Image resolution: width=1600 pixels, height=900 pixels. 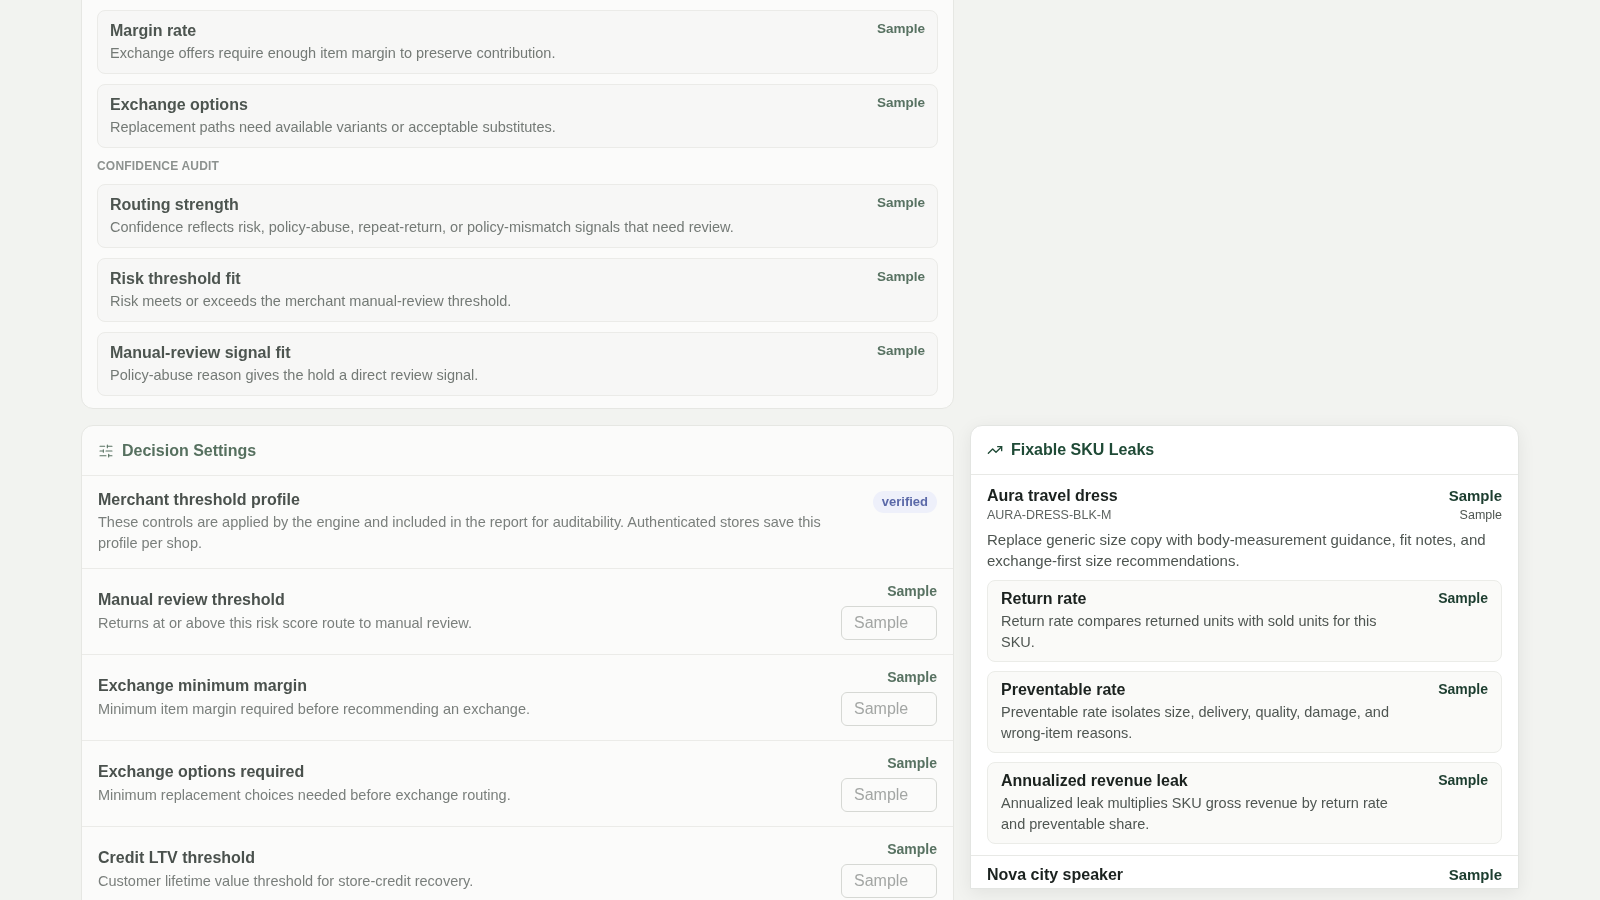 I want to click on setting-title: Manual review threshold, so click(x=192, y=600).